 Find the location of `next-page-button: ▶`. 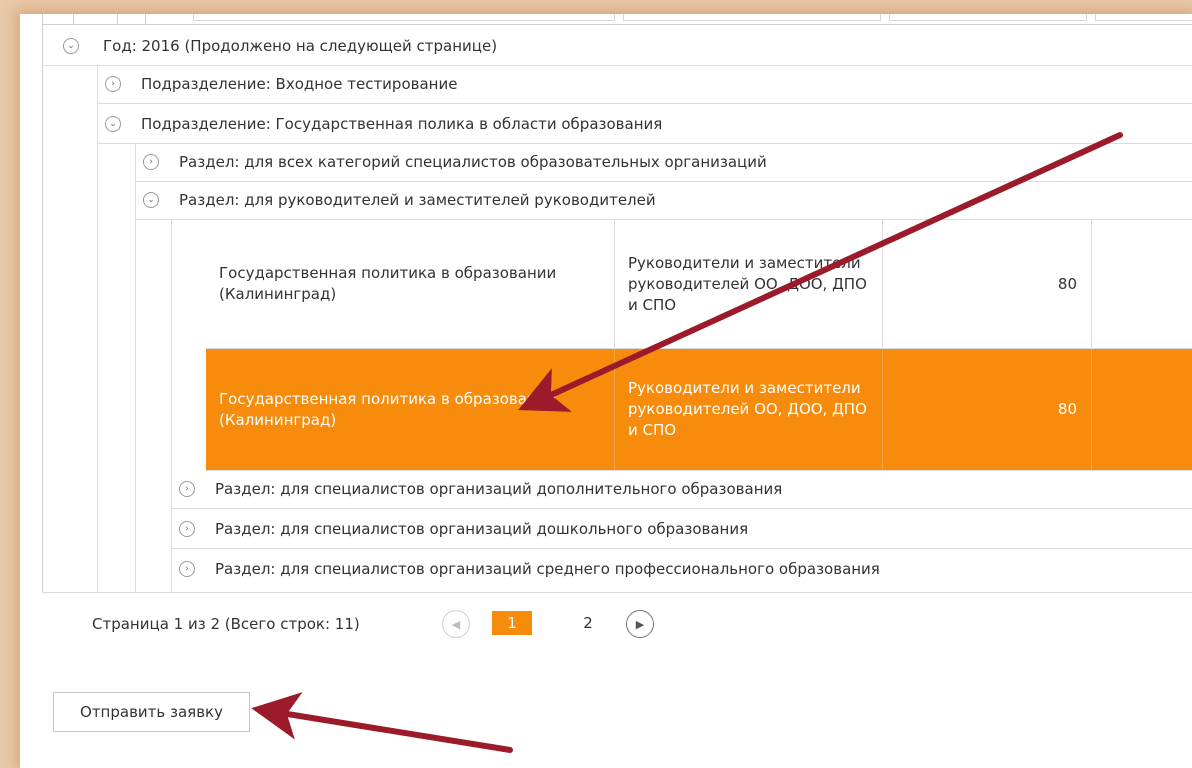

next-page-button: ▶ is located at coordinates (640, 624).